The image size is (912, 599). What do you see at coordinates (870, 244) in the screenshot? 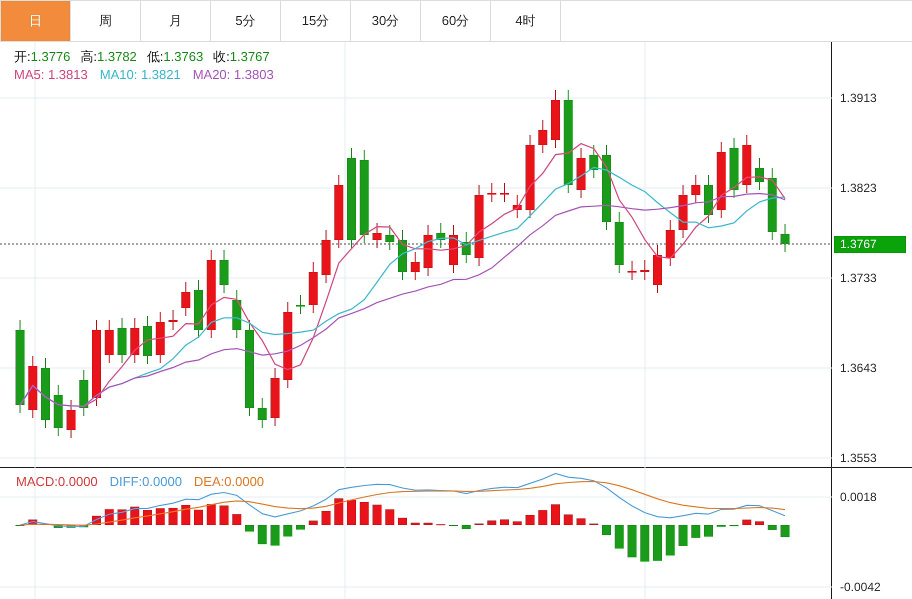
I see `current-price-label: 1.3767` at bounding box center [870, 244].